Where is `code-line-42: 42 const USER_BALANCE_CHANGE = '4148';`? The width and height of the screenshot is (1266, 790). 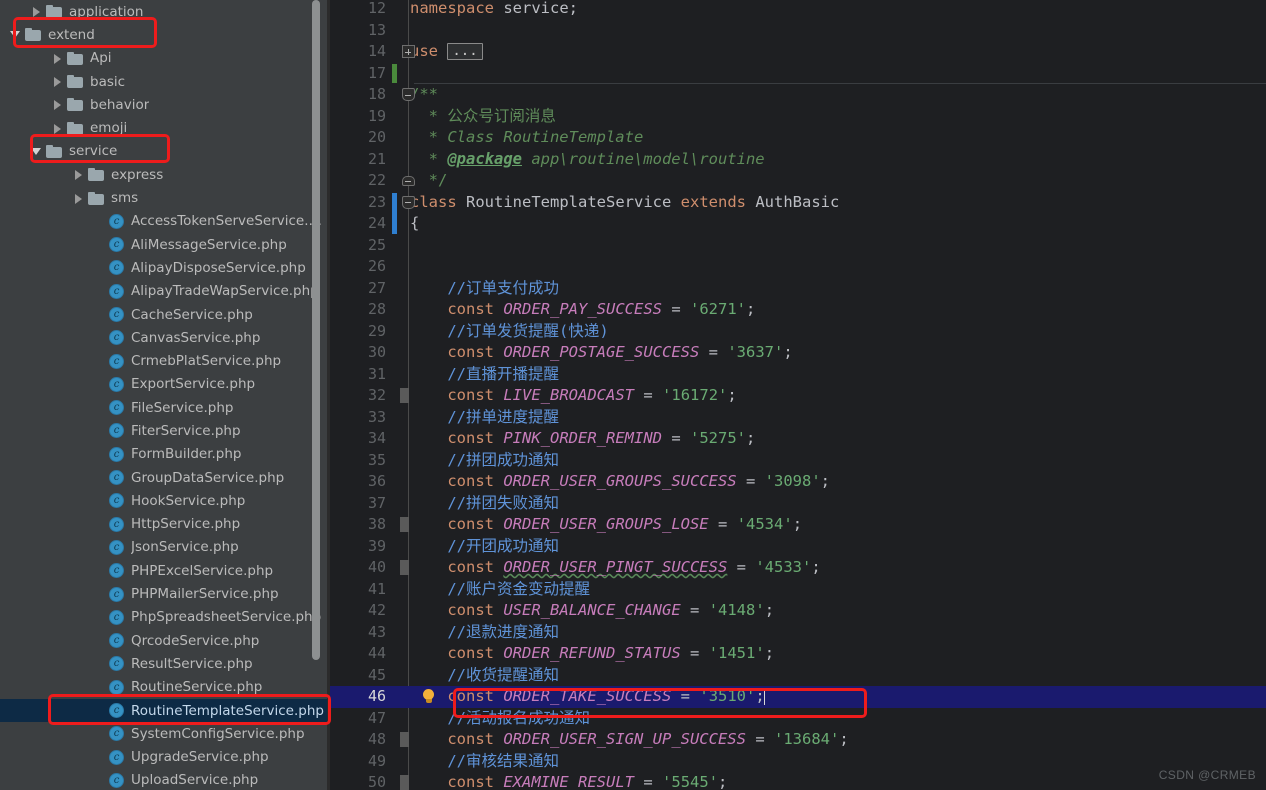
code-line-42: 42 const USER_BALANCE_CHANGE = '4148'; is located at coordinates (798, 611).